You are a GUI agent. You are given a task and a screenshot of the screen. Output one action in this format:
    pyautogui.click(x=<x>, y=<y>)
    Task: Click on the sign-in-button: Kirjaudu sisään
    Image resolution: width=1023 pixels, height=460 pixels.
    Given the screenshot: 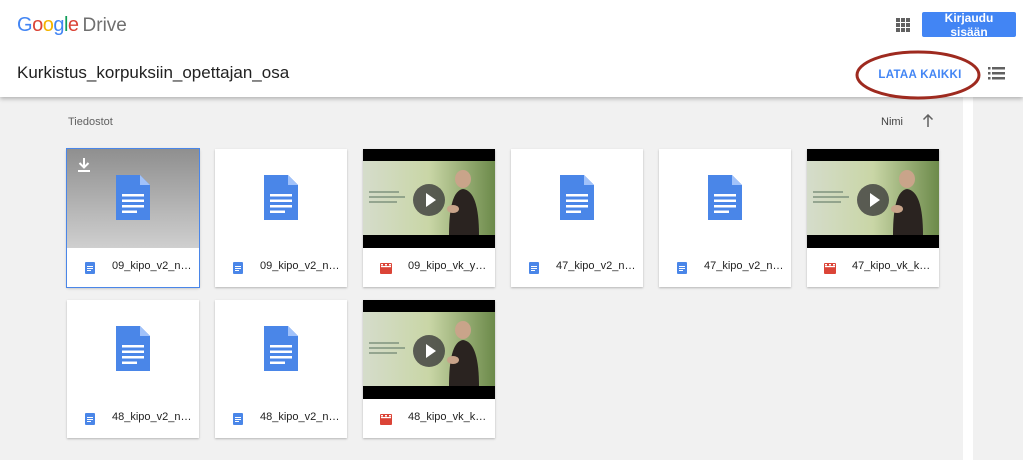 What is the action you would take?
    pyautogui.click(x=969, y=25)
    